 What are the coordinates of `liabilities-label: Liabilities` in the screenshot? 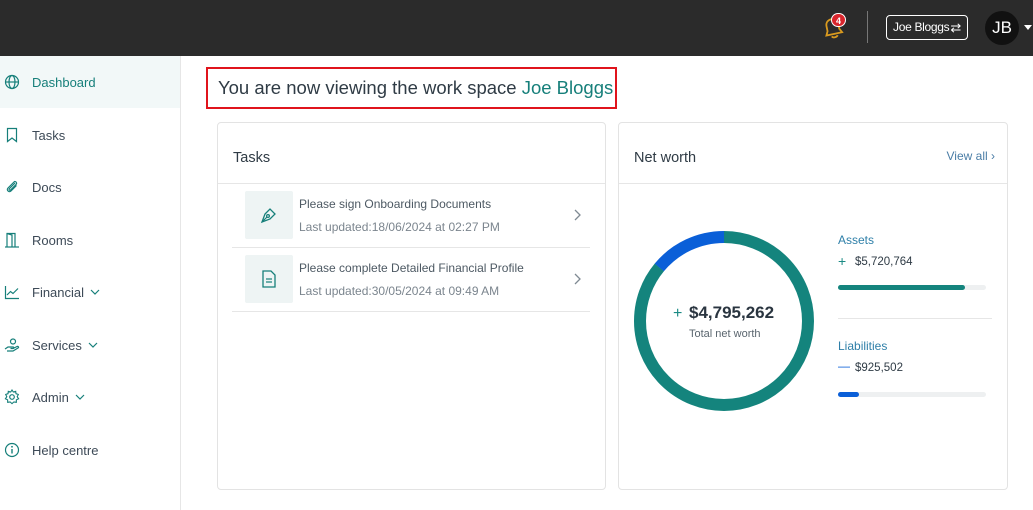 It's located at (862, 346).